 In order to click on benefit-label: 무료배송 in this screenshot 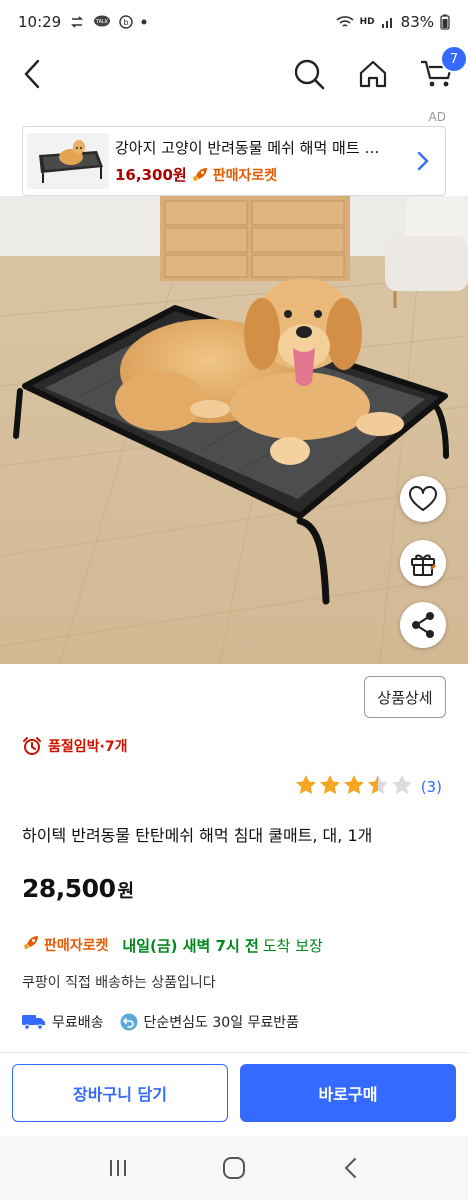, I will do `click(78, 1023)`.